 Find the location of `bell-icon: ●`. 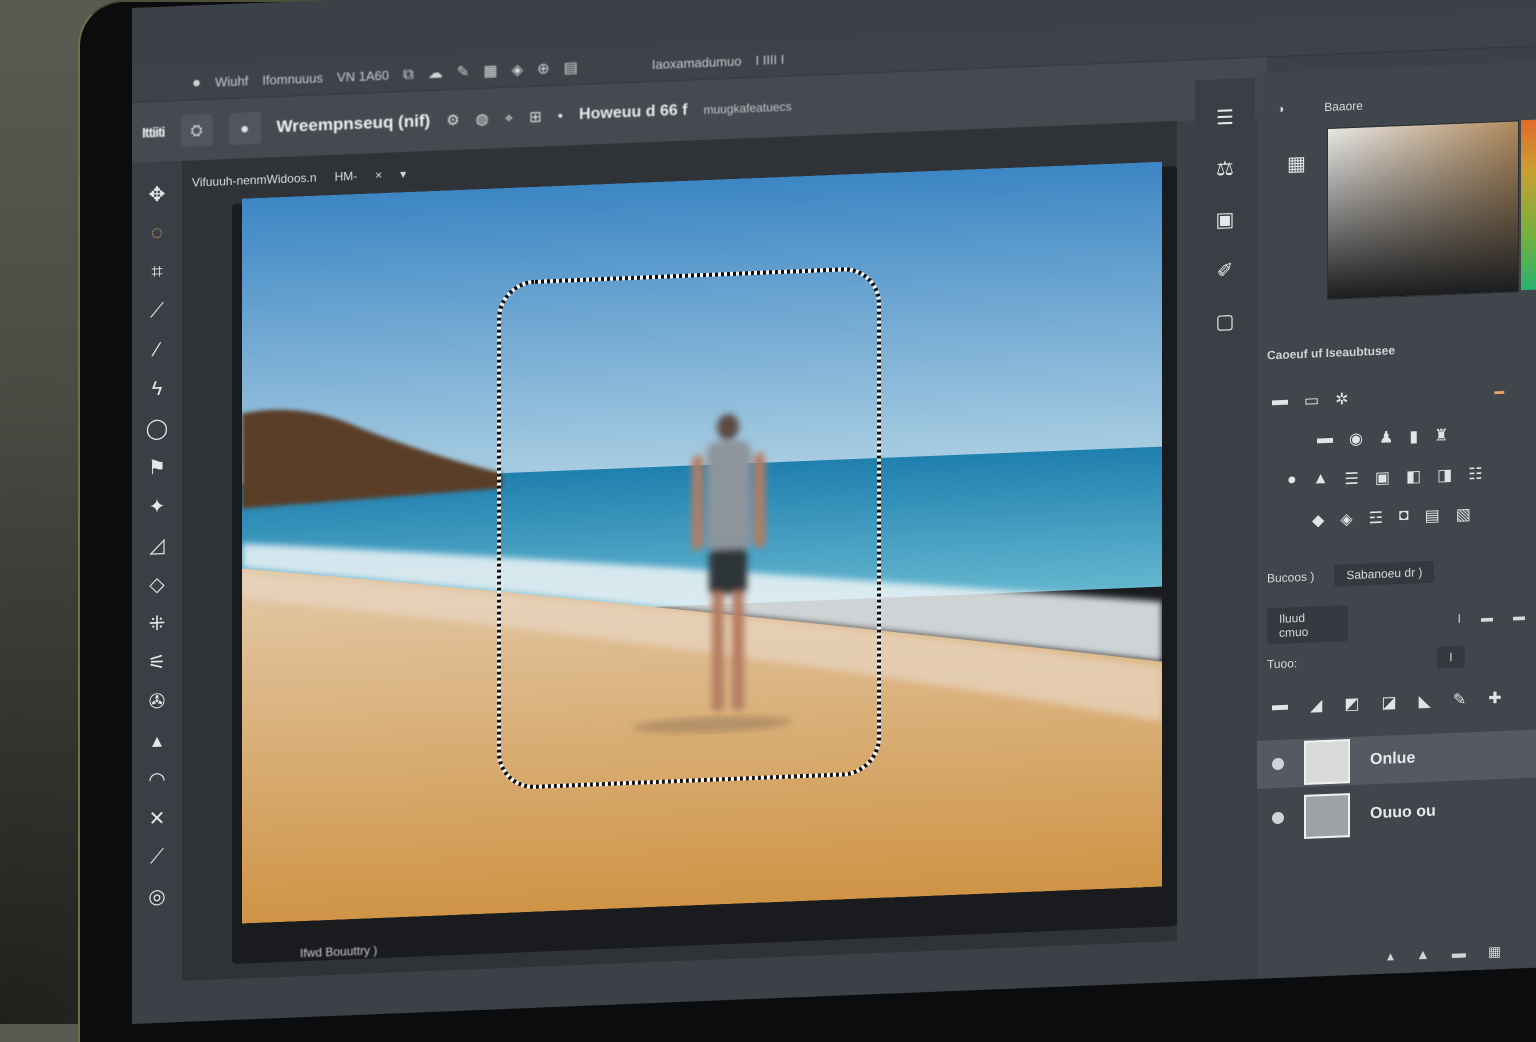

bell-icon: ● is located at coordinates (196, 82).